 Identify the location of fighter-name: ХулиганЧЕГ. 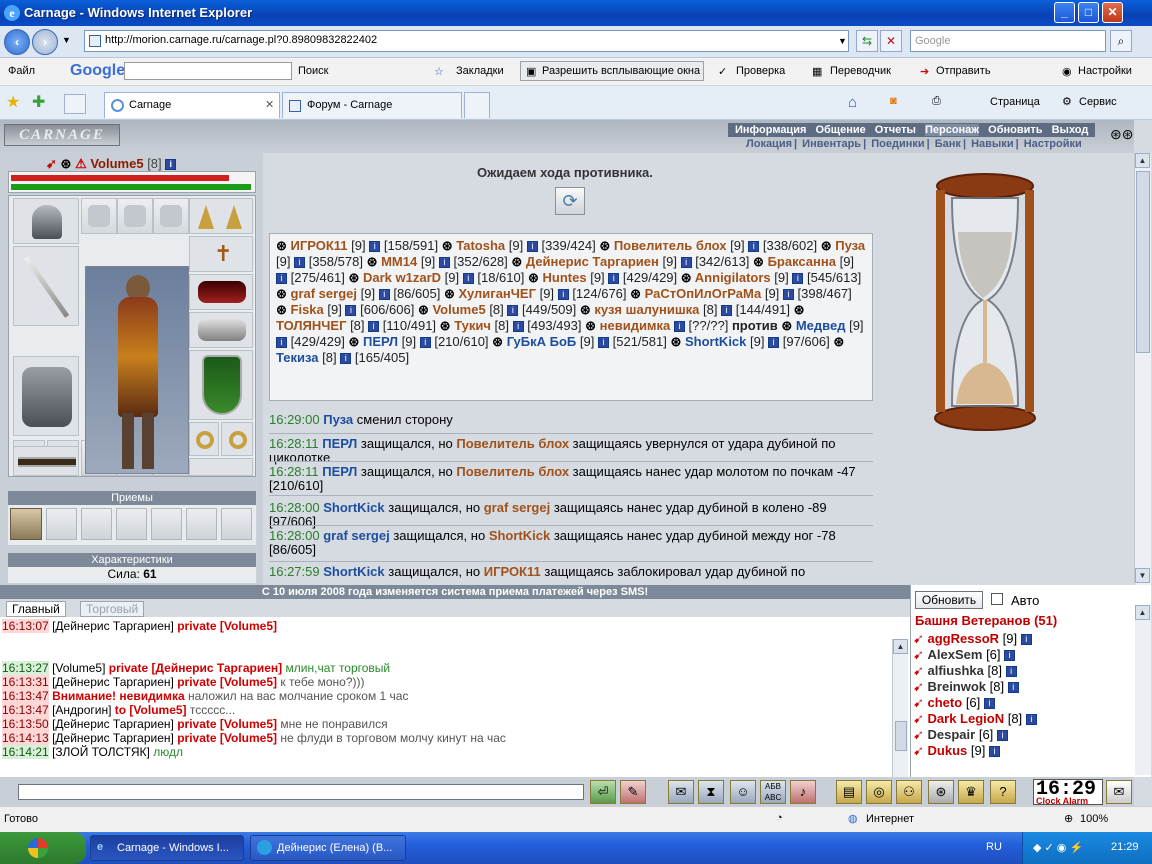
(496, 293).